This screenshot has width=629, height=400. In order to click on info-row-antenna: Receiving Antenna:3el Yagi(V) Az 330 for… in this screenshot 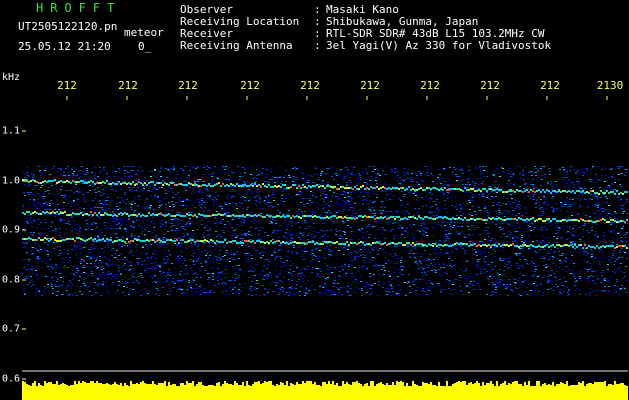, I will do `click(365, 46)`.